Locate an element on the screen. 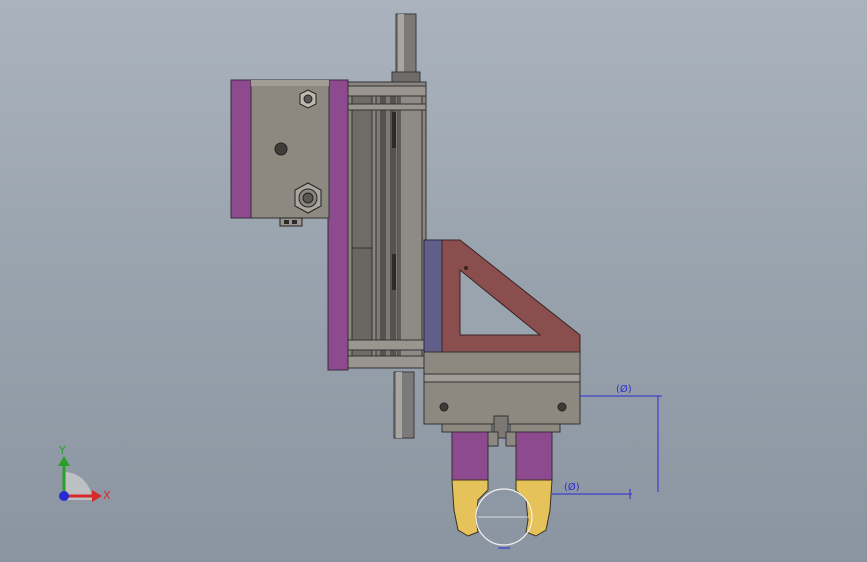 The width and height of the screenshot is (867, 562). gripper-body is located at coordinates (502, 395).